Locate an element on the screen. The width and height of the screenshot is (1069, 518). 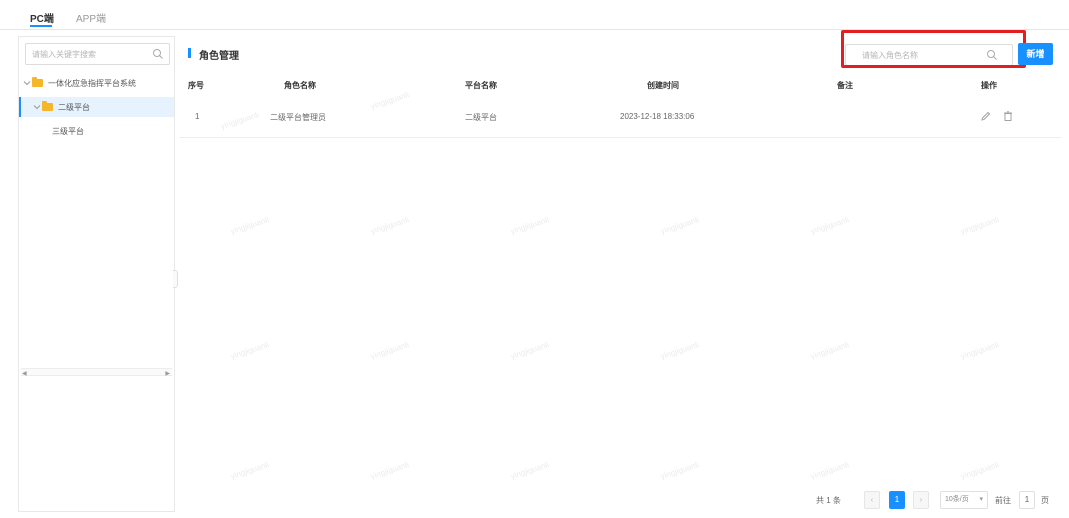
tree-horizontal-scrollbar: ◀ ▶ is located at coordinates (96, 372).